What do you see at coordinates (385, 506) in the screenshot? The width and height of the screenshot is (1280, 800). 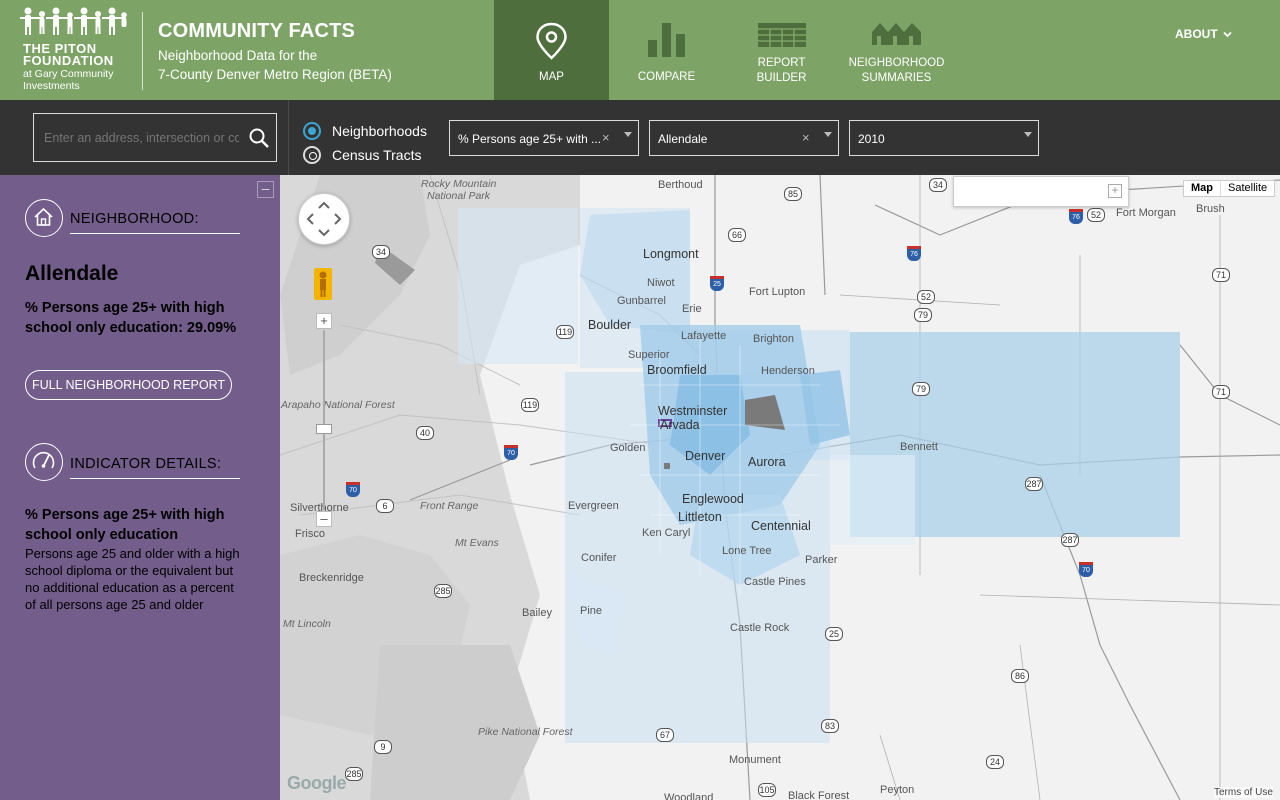 I see `road-shield: 6` at bounding box center [385, 506].